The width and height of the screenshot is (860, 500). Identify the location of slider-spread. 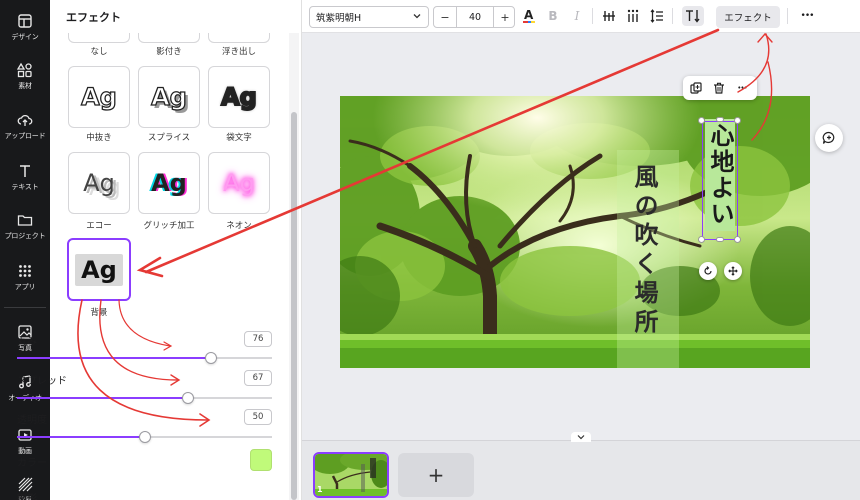
(144, 398).